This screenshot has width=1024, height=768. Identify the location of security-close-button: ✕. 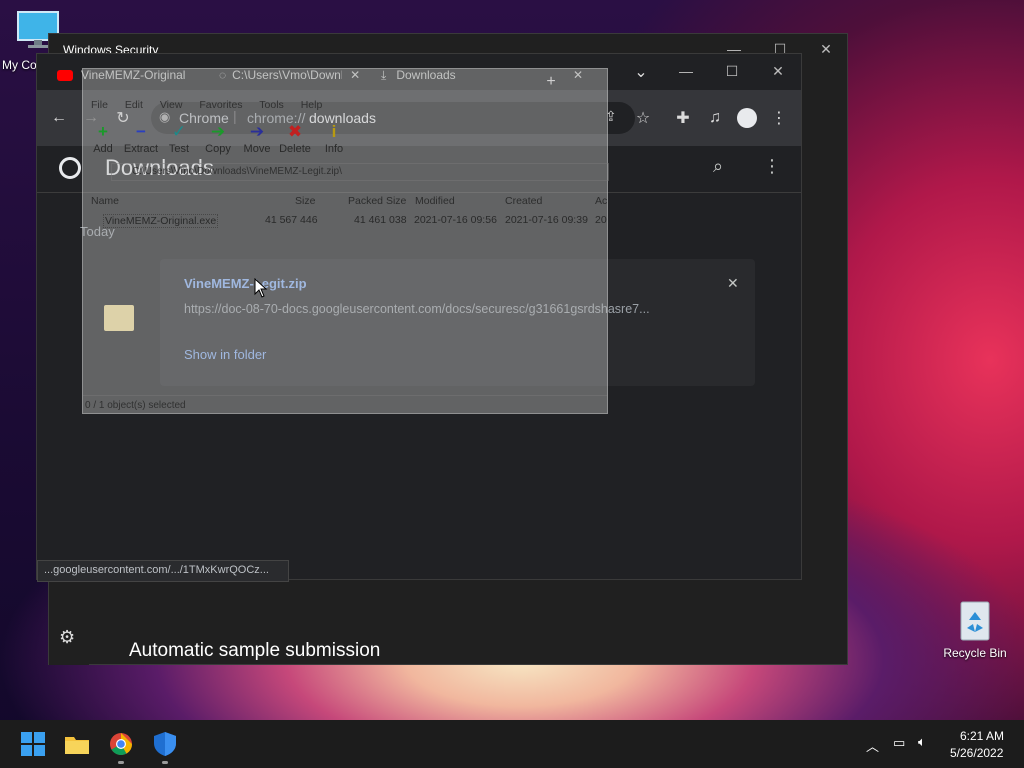
(826, 49).